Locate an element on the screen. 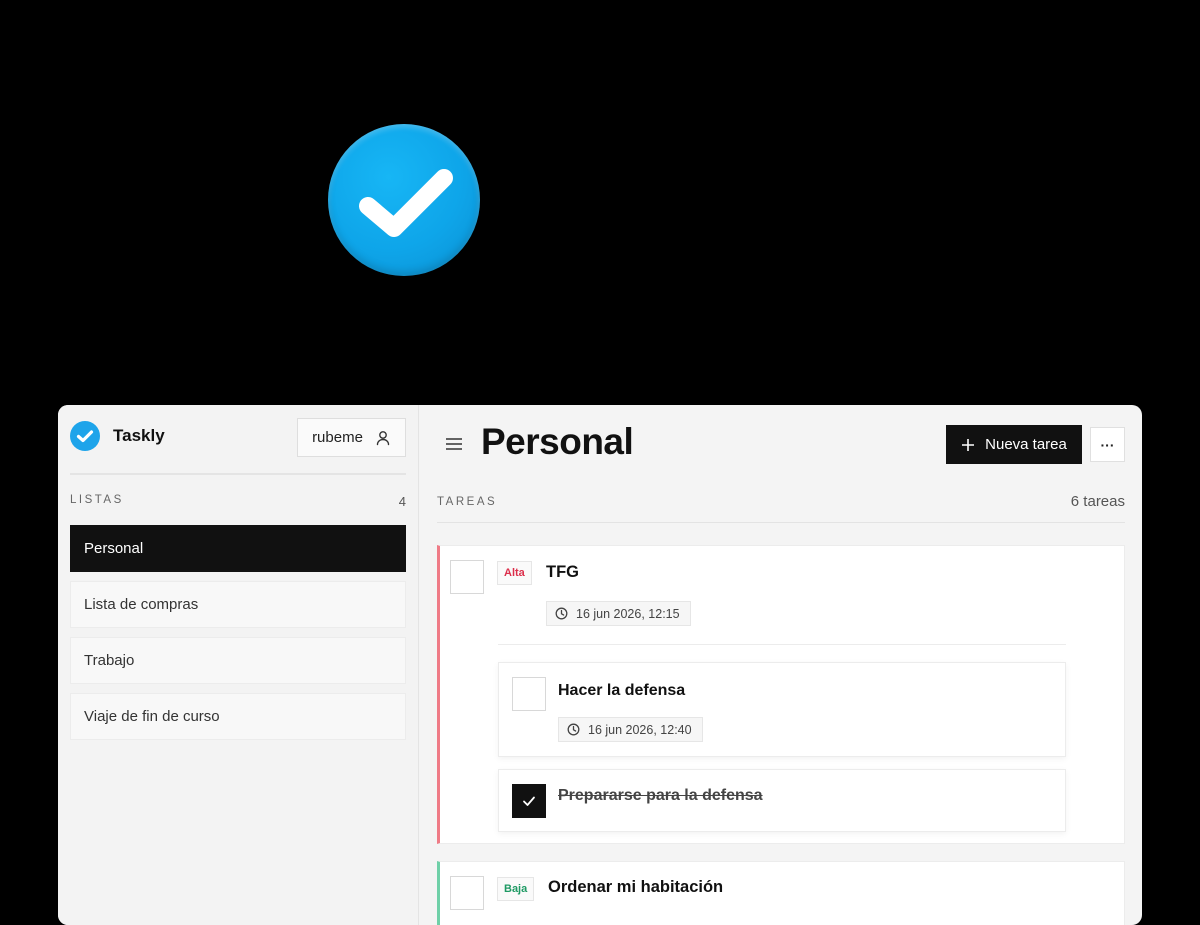  user-icon is located at coordinates (383, 437).